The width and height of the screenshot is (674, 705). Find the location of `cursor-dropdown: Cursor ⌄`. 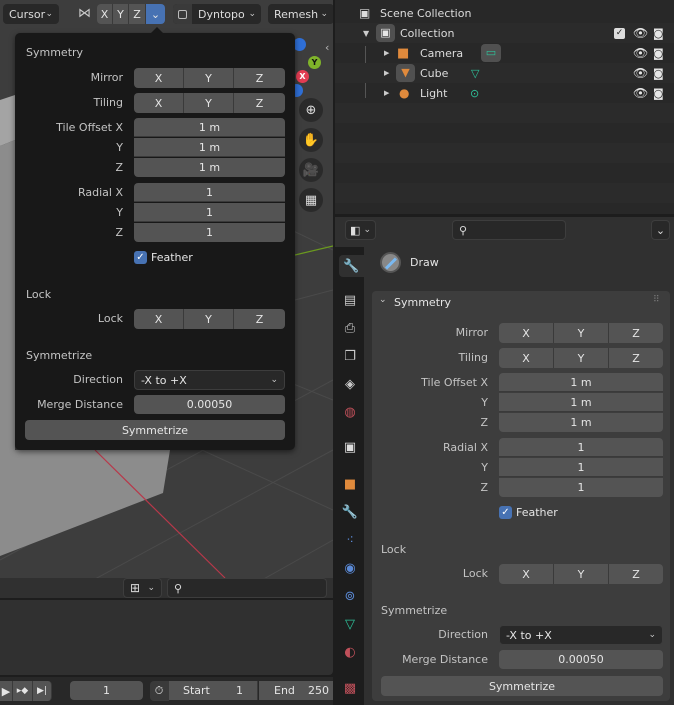

cursor-dropdown: Cursor ⌄ is located at coordinates (31, 14).